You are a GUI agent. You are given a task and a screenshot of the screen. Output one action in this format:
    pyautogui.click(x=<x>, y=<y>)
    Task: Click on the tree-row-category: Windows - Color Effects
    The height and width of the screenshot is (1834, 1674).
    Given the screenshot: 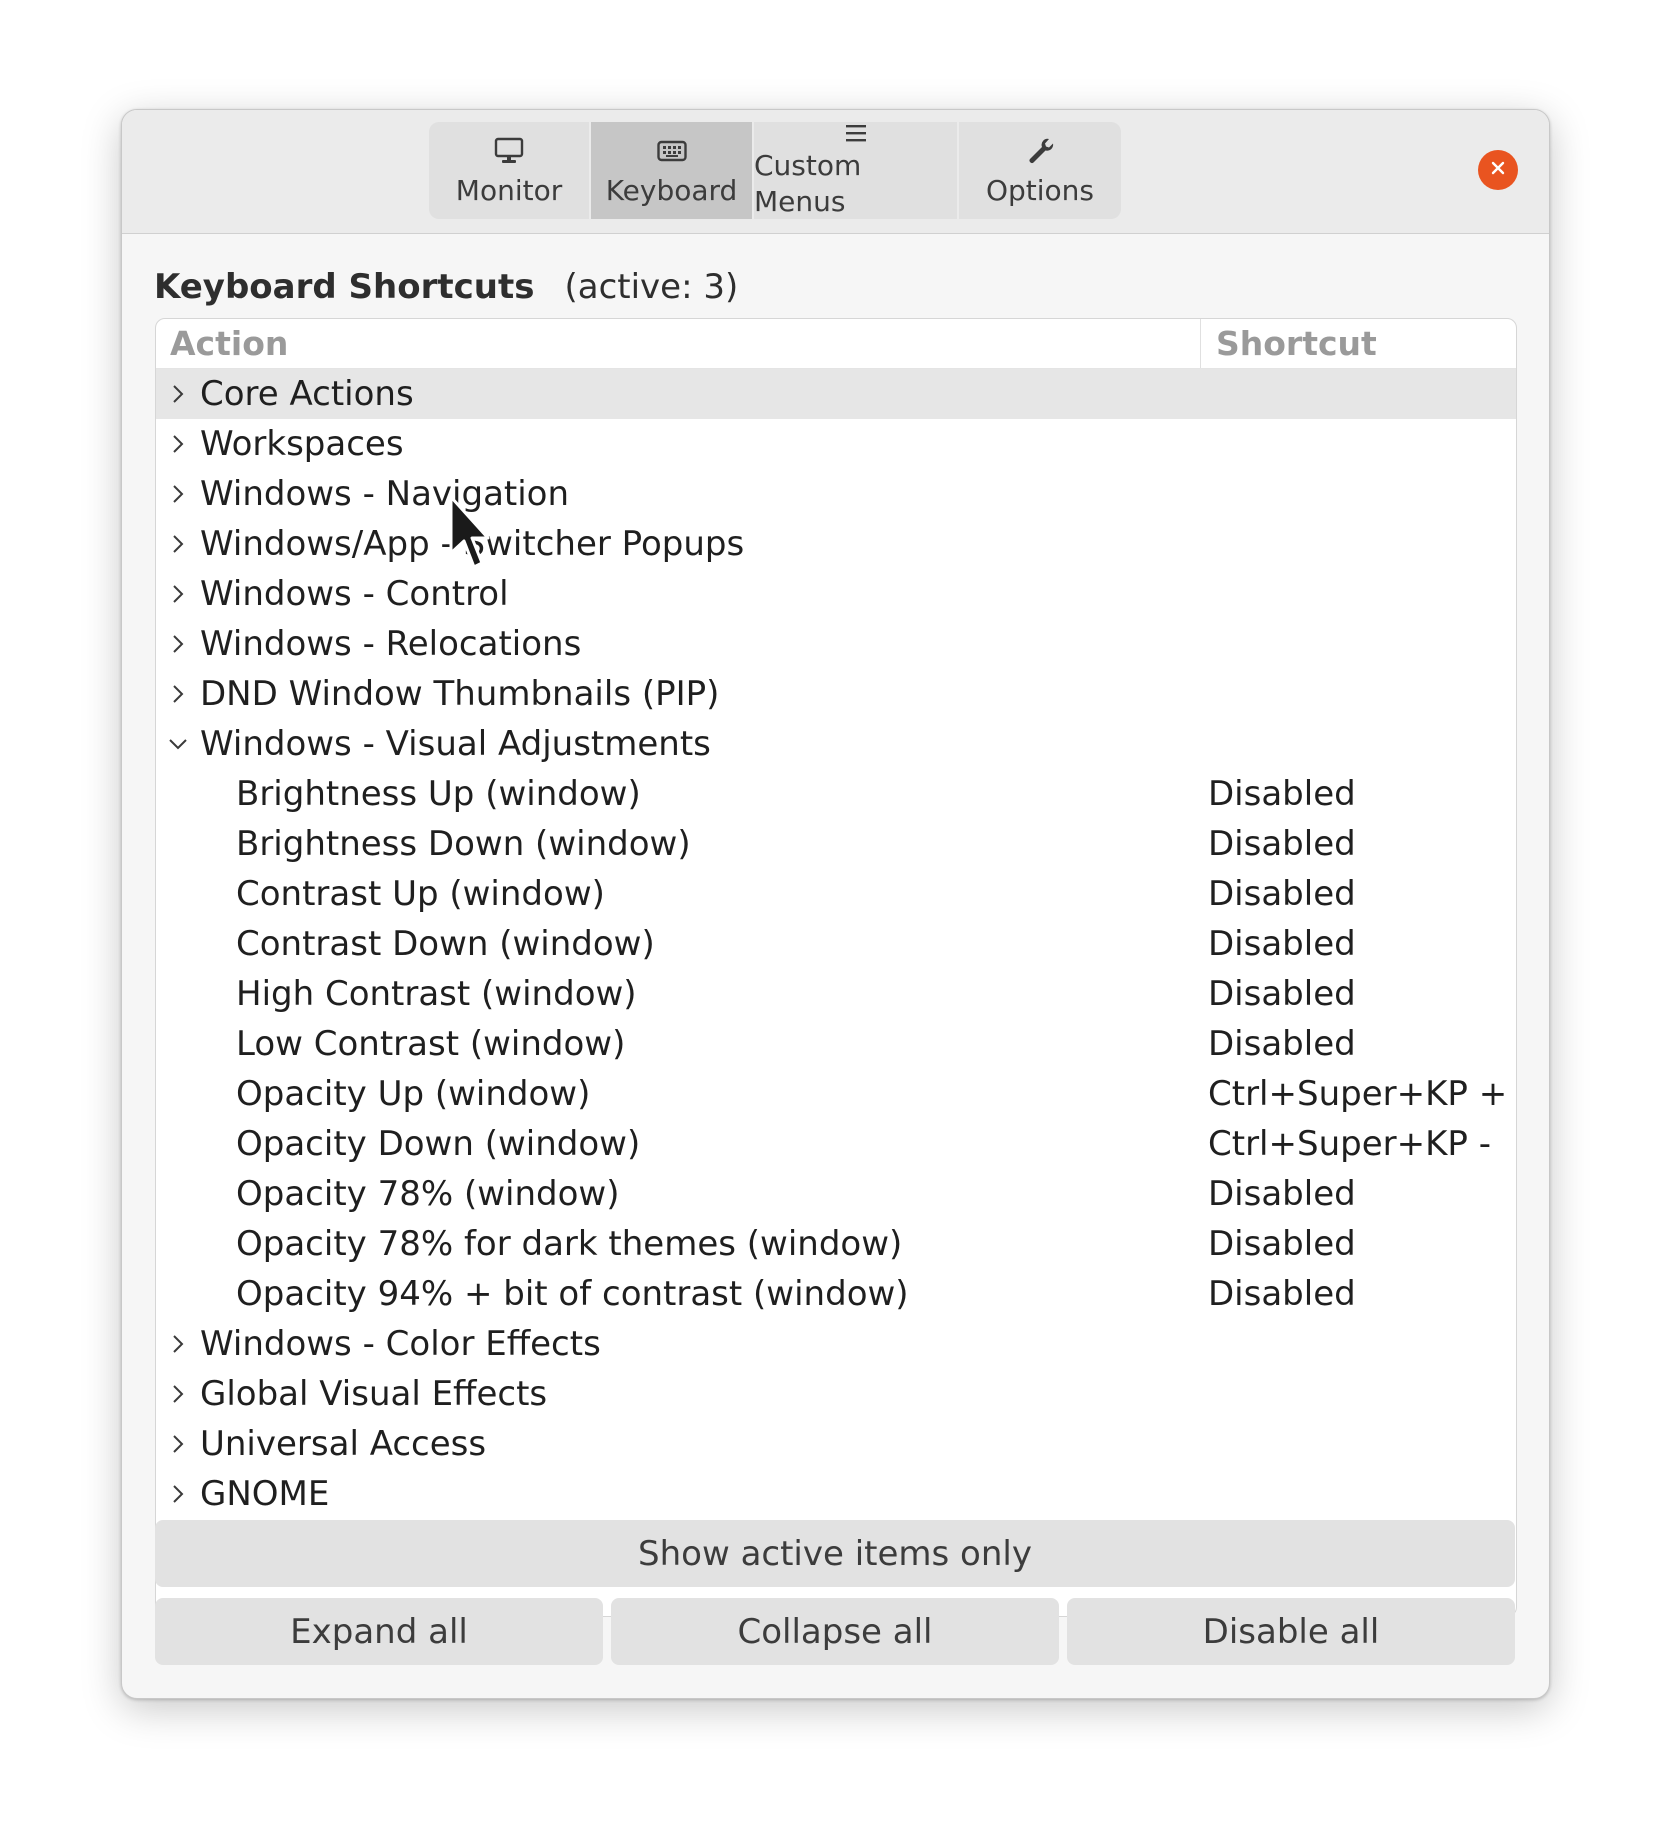 What is the action you would take?
    pyautogui.click(x=836, y=1344)
    